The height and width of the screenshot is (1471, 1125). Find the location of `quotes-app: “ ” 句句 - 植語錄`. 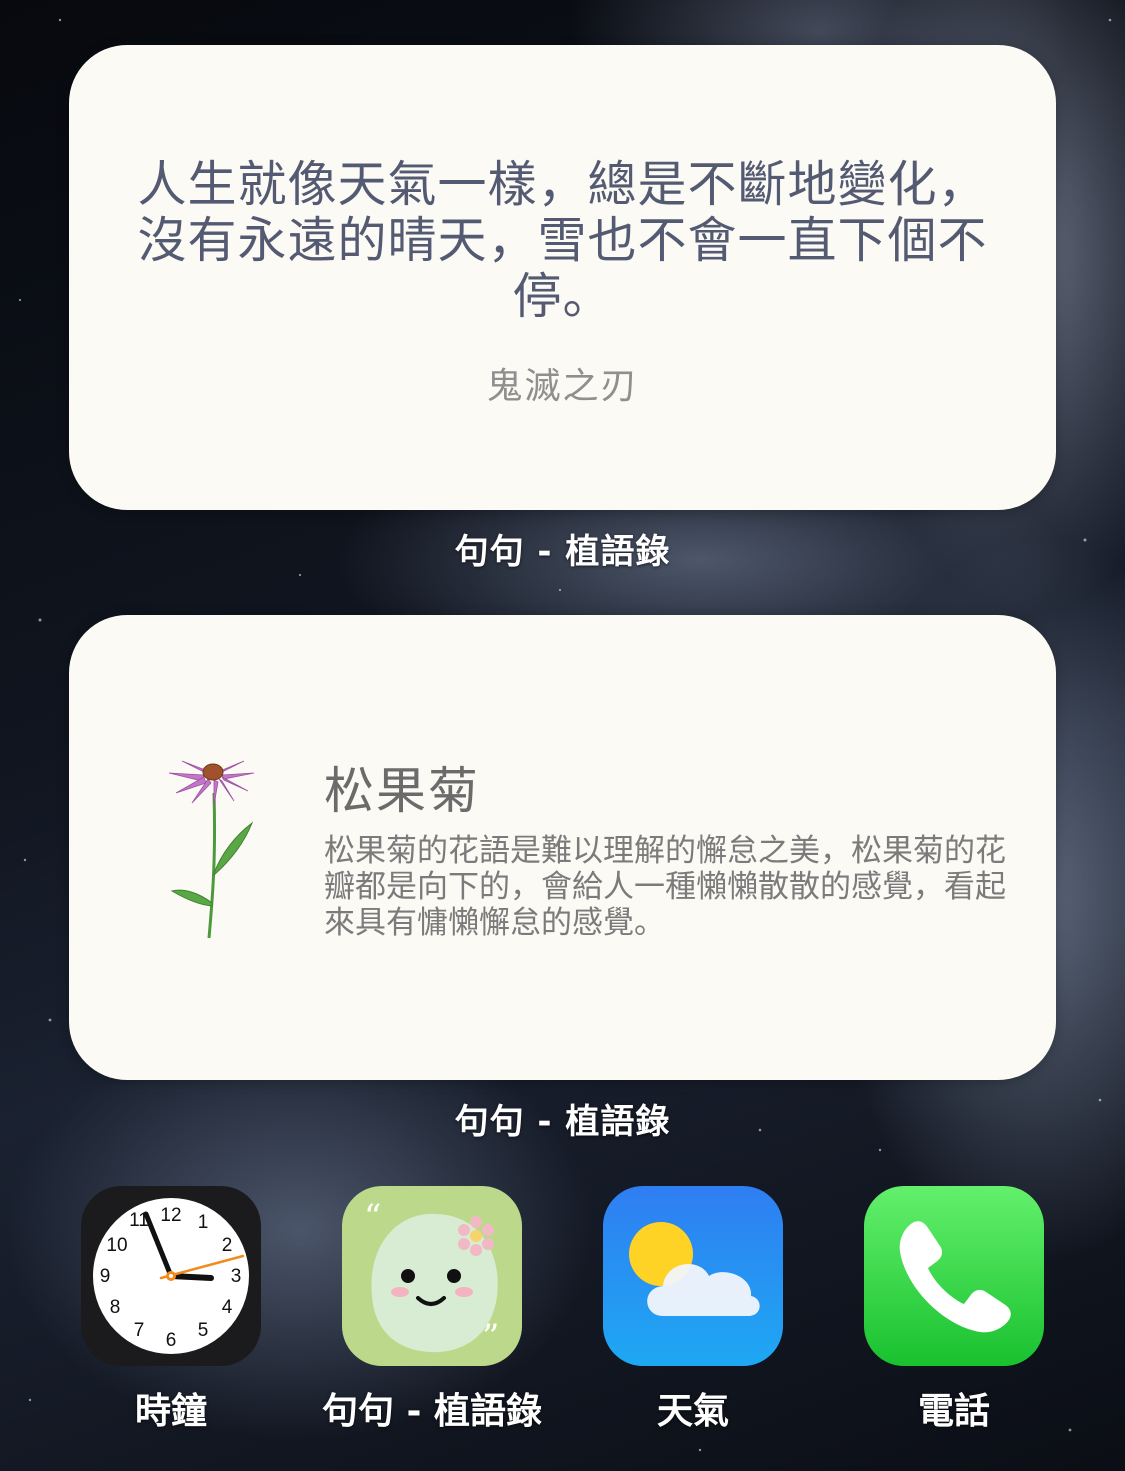

quotes-app: “ ” 句句 - 植語錄 is located at coordinates (432, 1309).